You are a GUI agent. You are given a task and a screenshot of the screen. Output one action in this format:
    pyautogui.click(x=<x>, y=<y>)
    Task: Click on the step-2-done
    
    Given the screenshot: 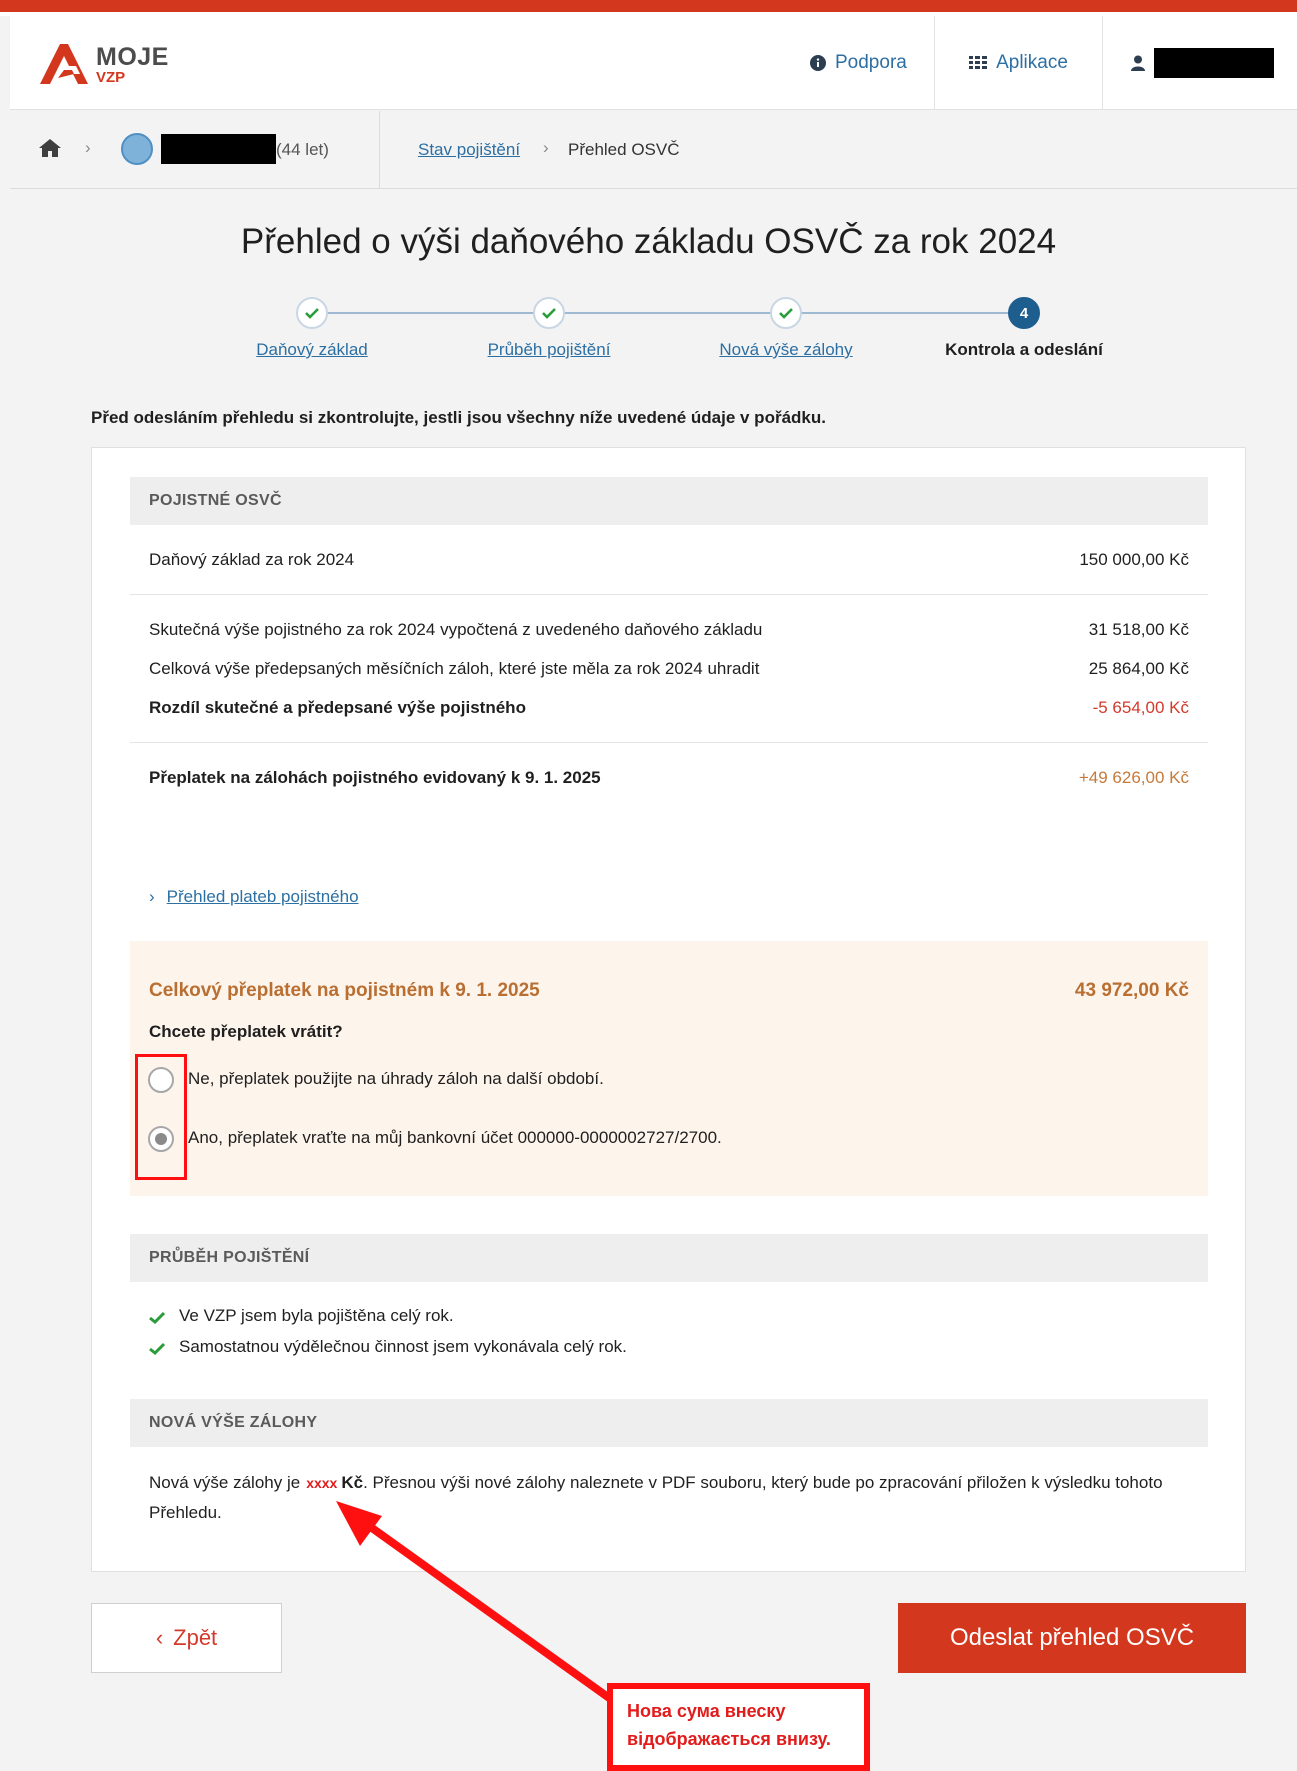 What is the action you would take?
    pyautogui.click(x=549, y=313)
    